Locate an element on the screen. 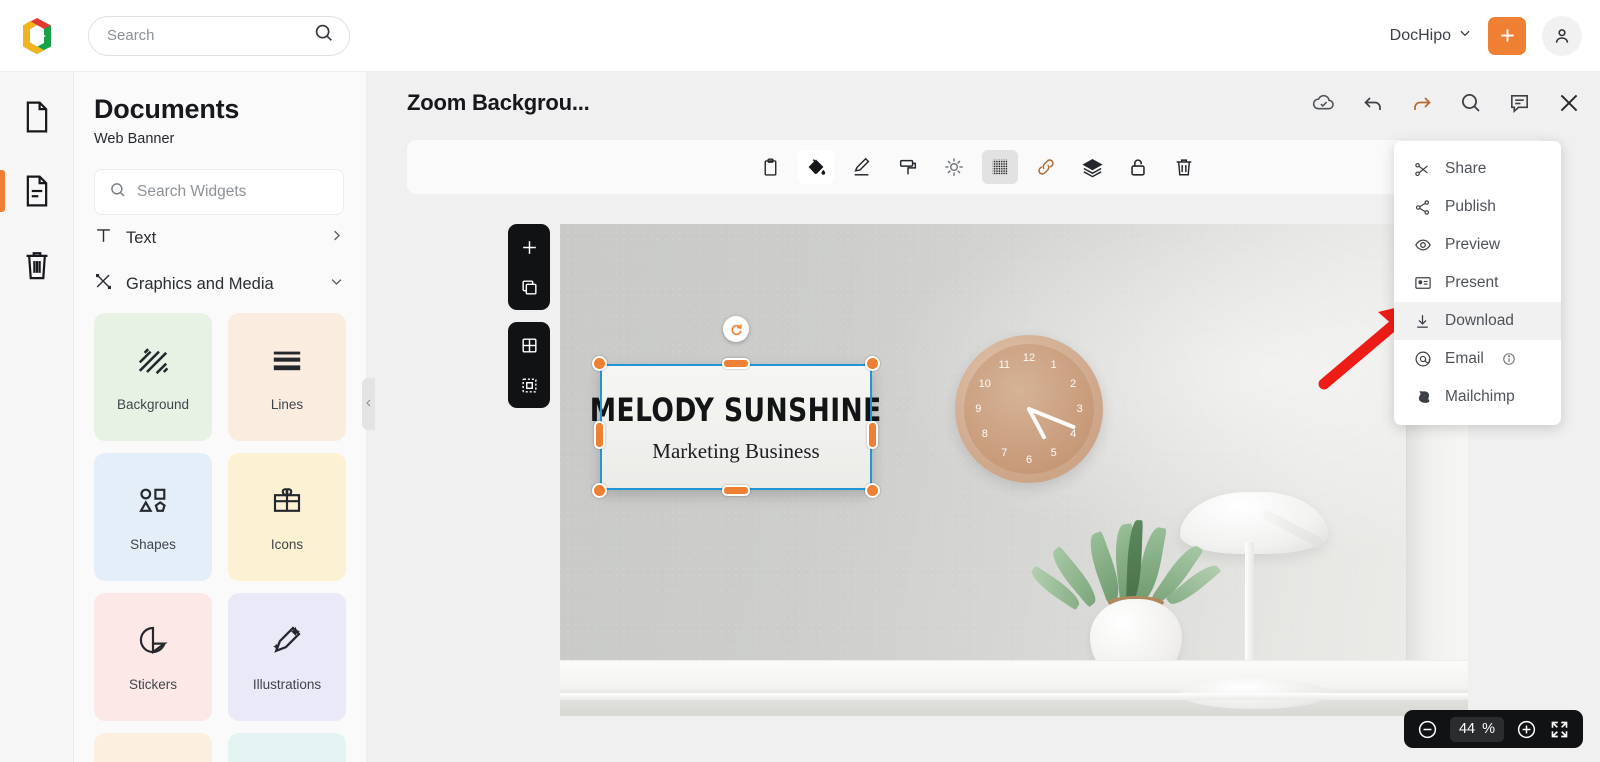 The width and height of the screenshot is (1600, 762). resize-handle-bottom-left is located at coordinates (599, 490).